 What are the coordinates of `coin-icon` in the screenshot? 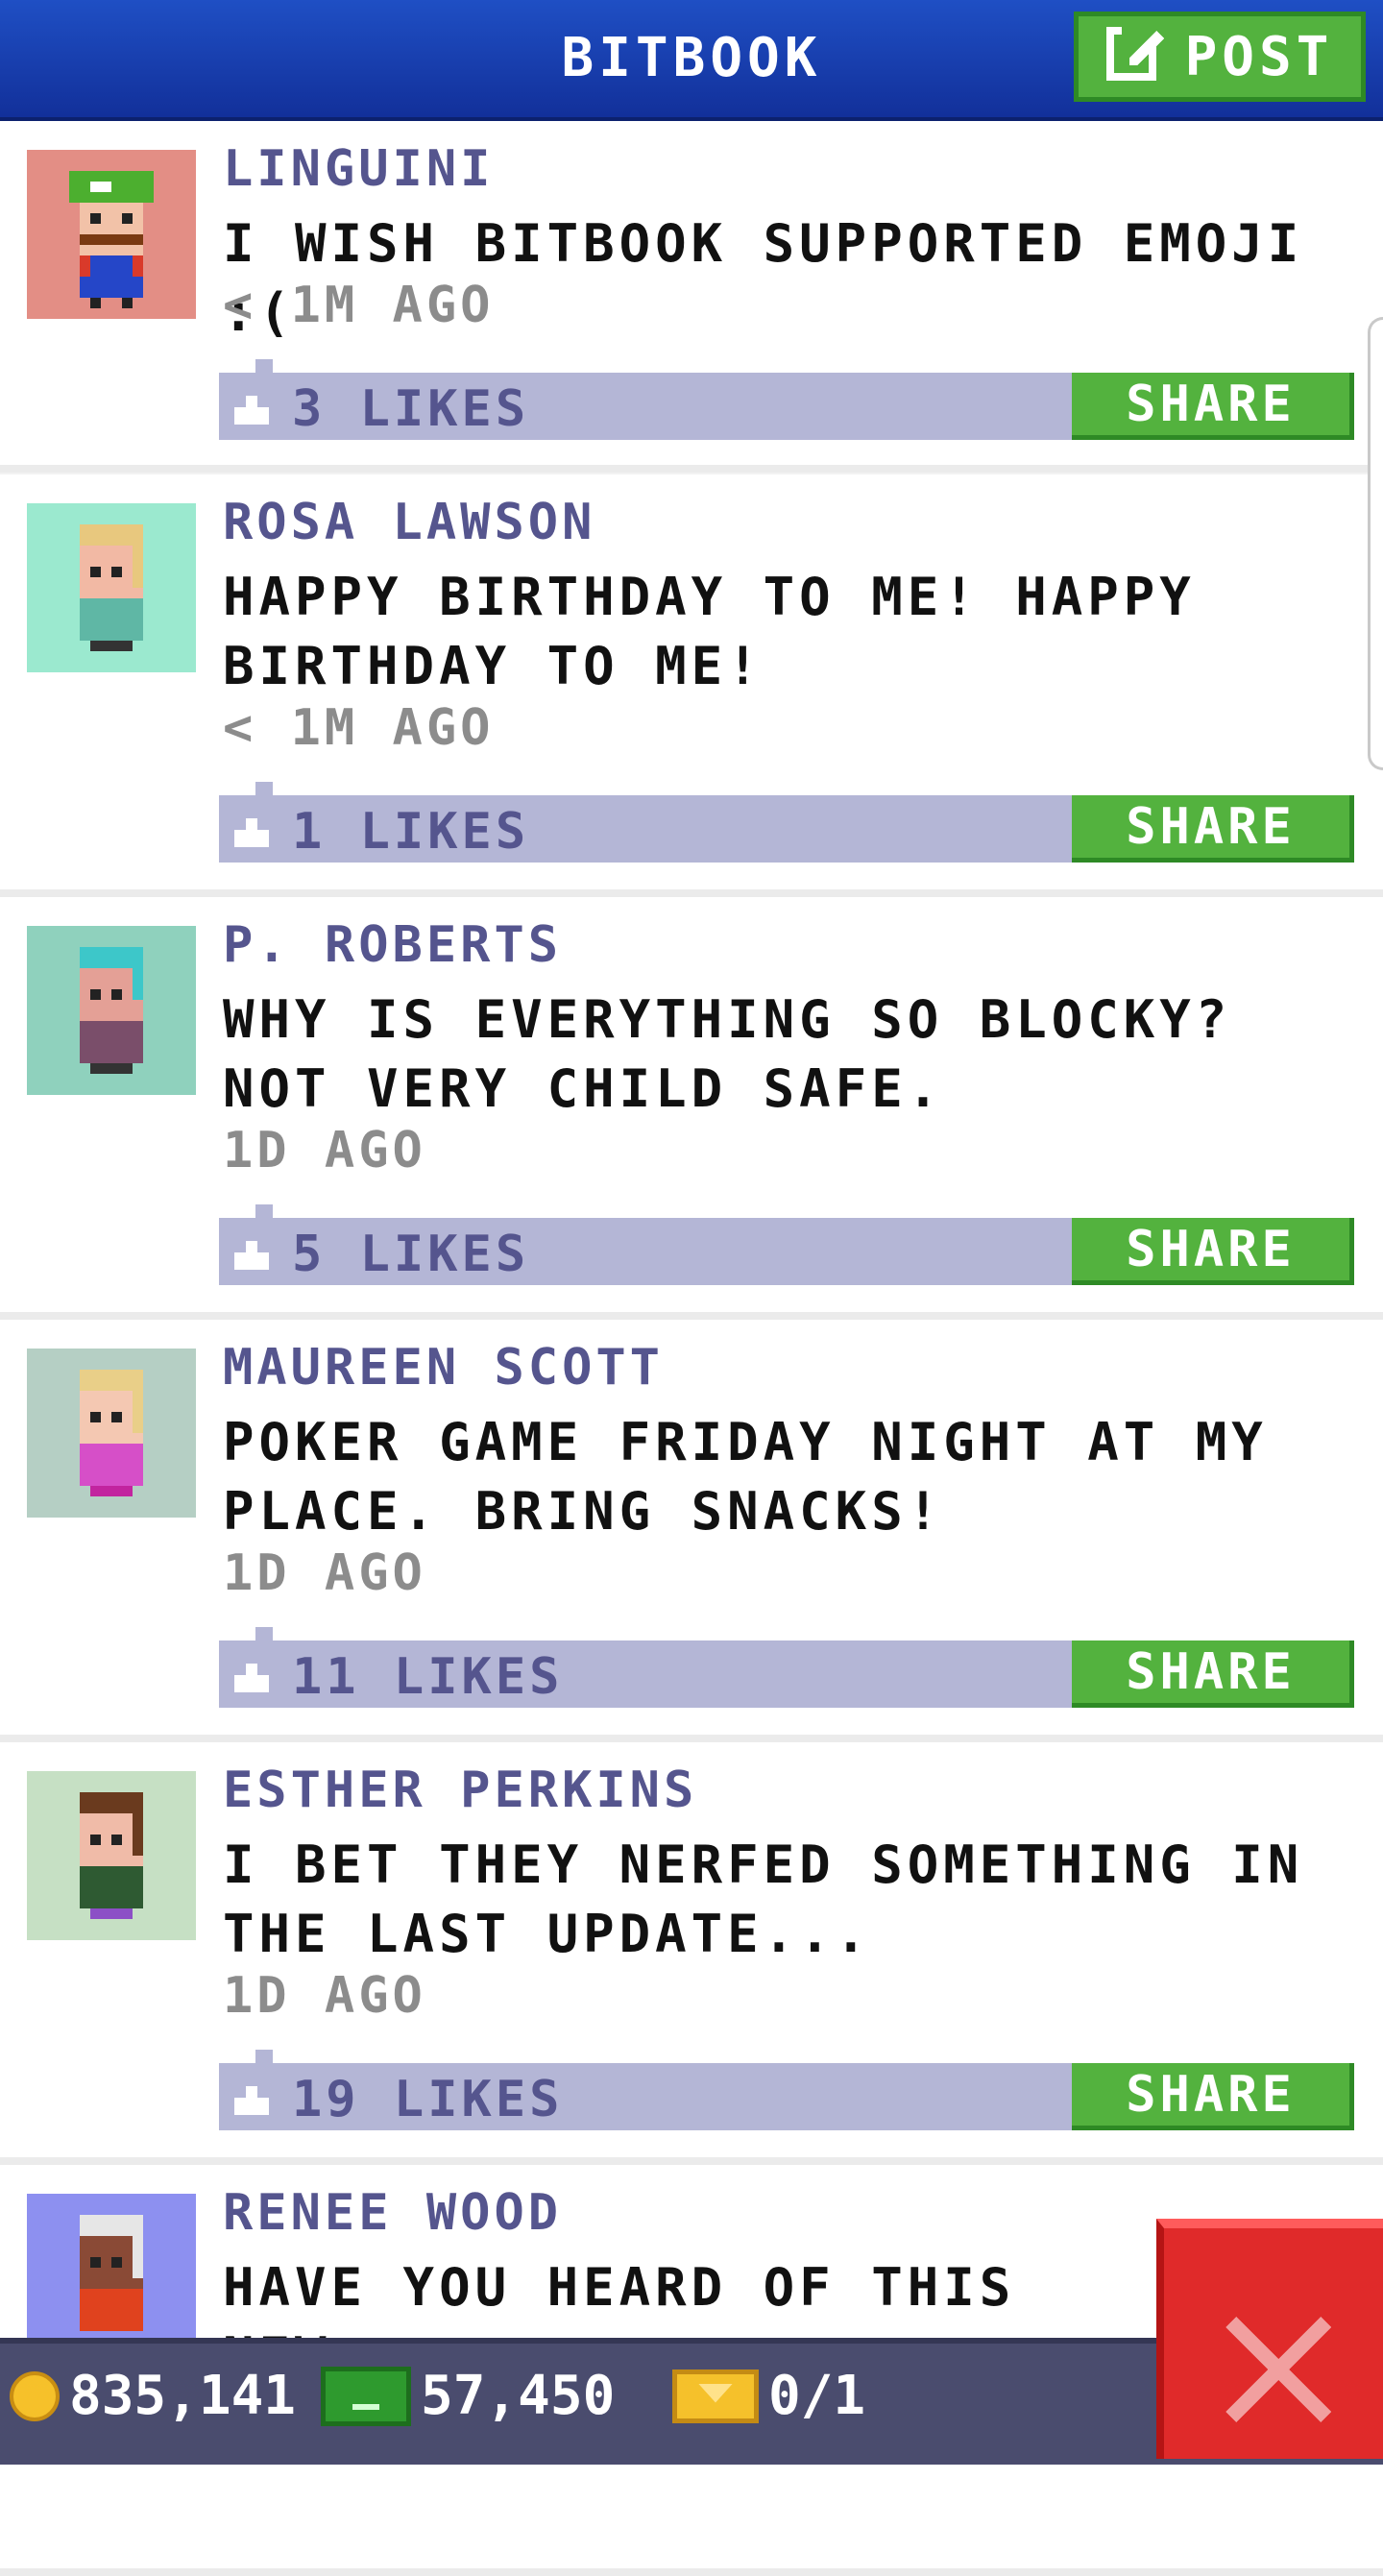 It's located at (35, 2396).